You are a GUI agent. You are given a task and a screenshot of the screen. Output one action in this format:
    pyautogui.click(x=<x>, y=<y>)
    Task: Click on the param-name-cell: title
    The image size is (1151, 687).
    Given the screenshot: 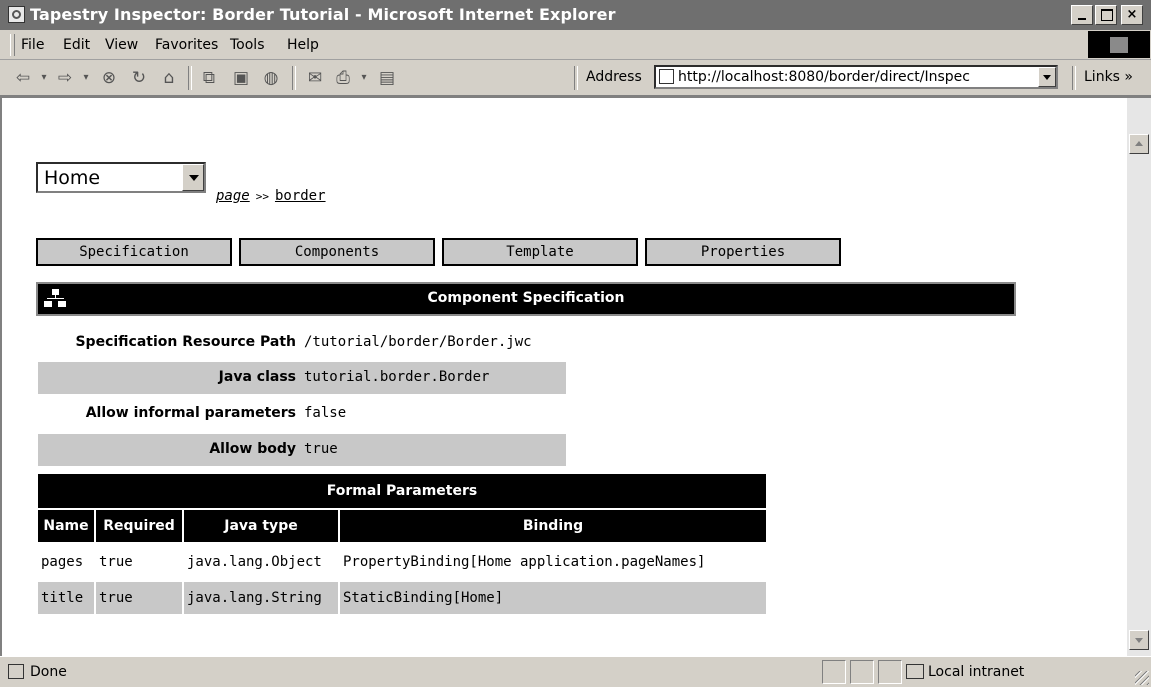 What is the action you would take?
    pyautogui.click(x=66, y=598)
    